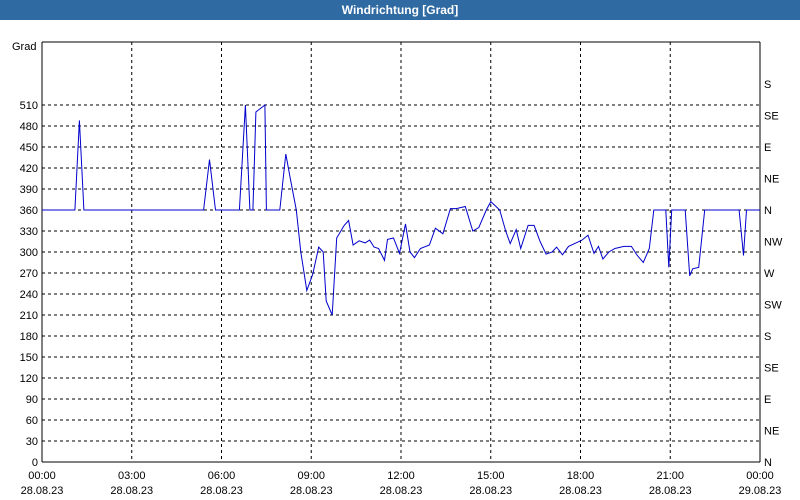  Describe the element at coordinates (24, 47) in the screenshot. I see `y-axis-label: Grad` at that location.